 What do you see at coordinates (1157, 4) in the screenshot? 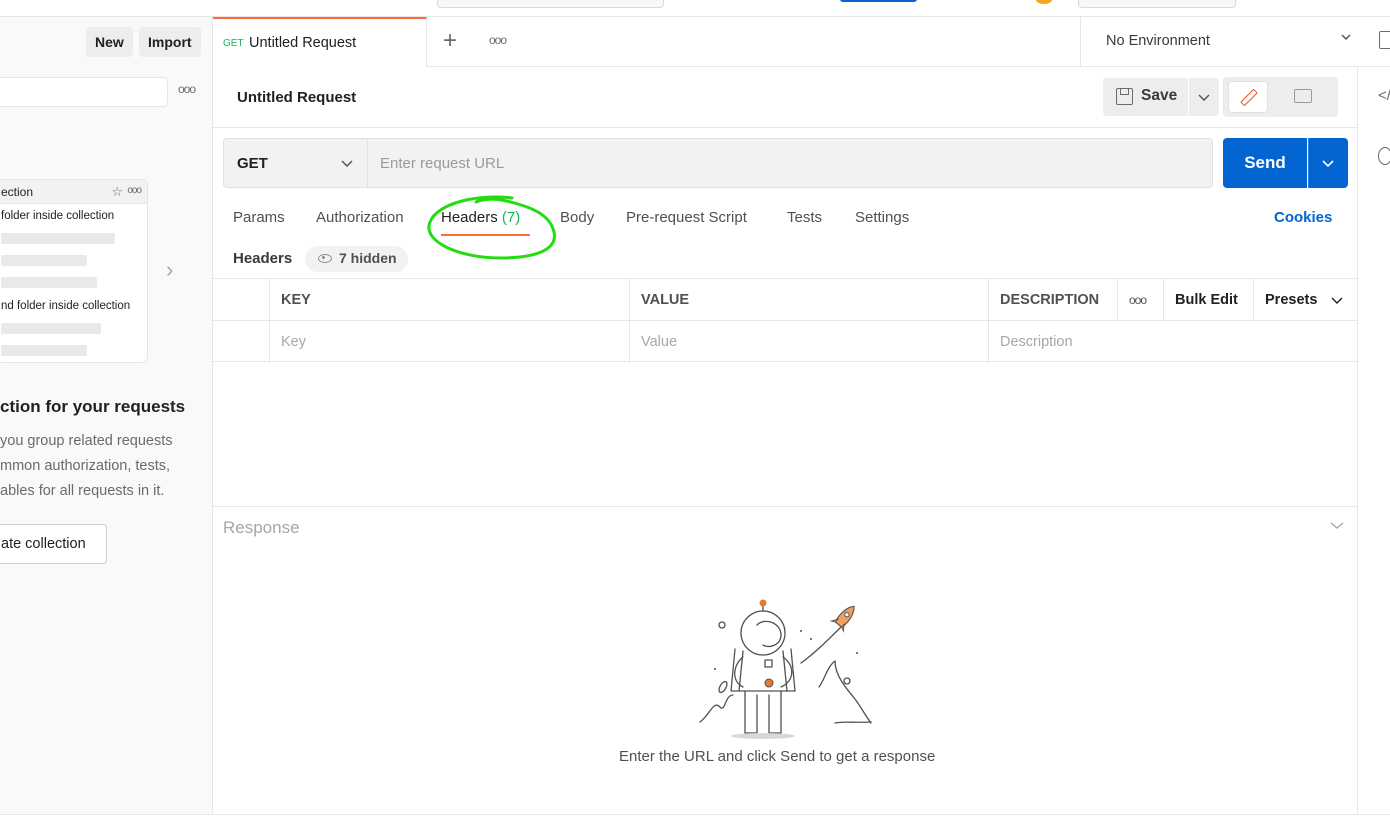
I see `account-menu-edge` at bounding box center [1157, 4].